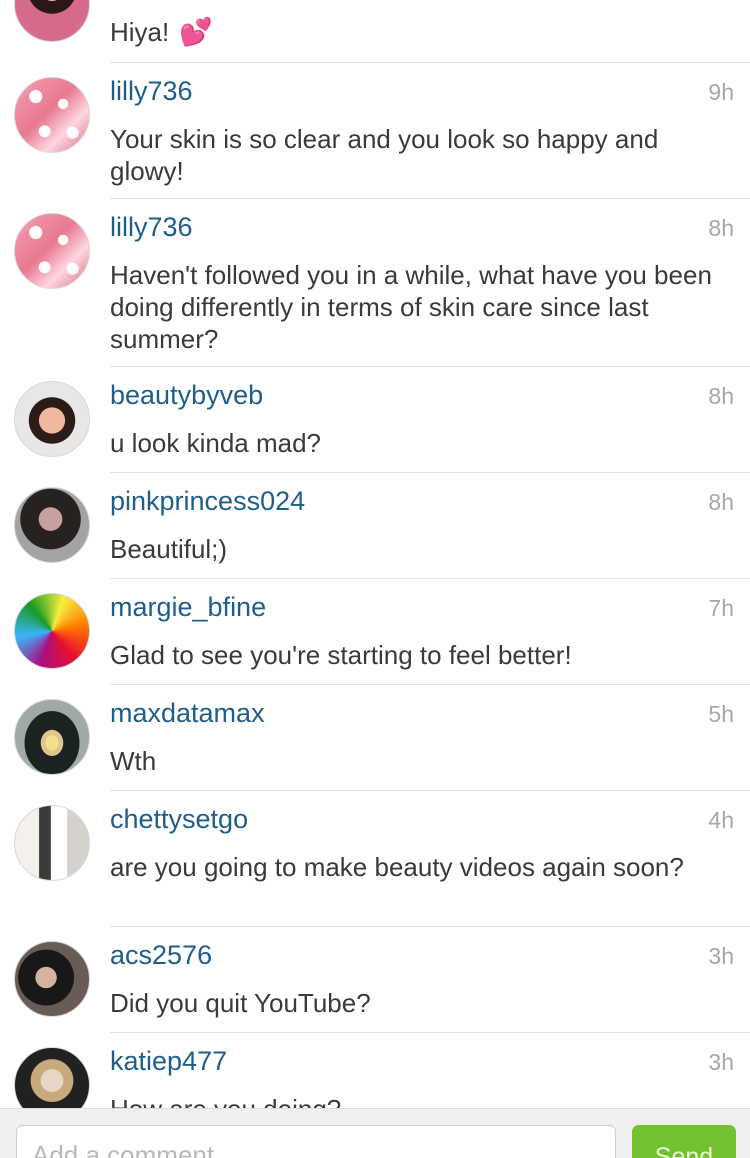 This screenshot has height=1158, width=750. What do you see at coordinates (721, 608) in the screenshot?
I see `comment-timestamp: 7h` at bounding box center [721, 608].